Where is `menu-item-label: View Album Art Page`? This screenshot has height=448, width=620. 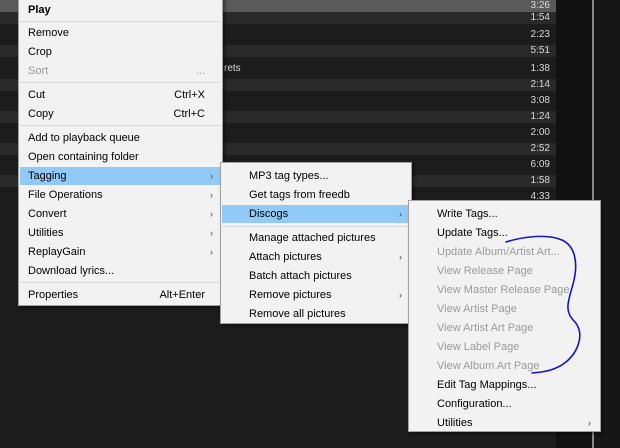 menu-item-label: View Album Art Page is located at coordinates (488, 366).